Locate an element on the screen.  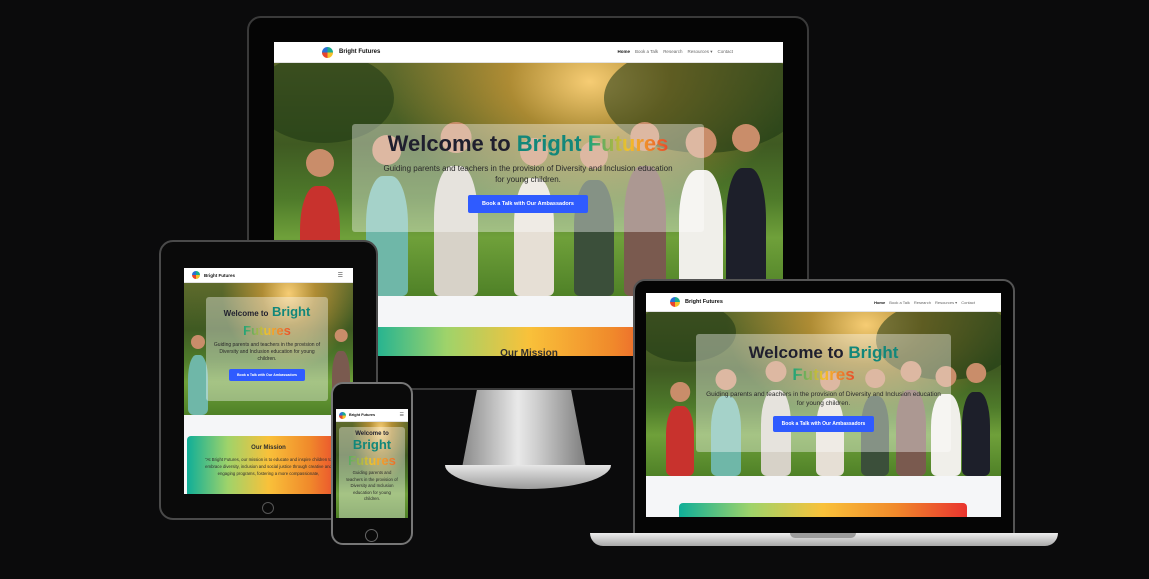
phone-home-button is located at coordinates (371, 535).